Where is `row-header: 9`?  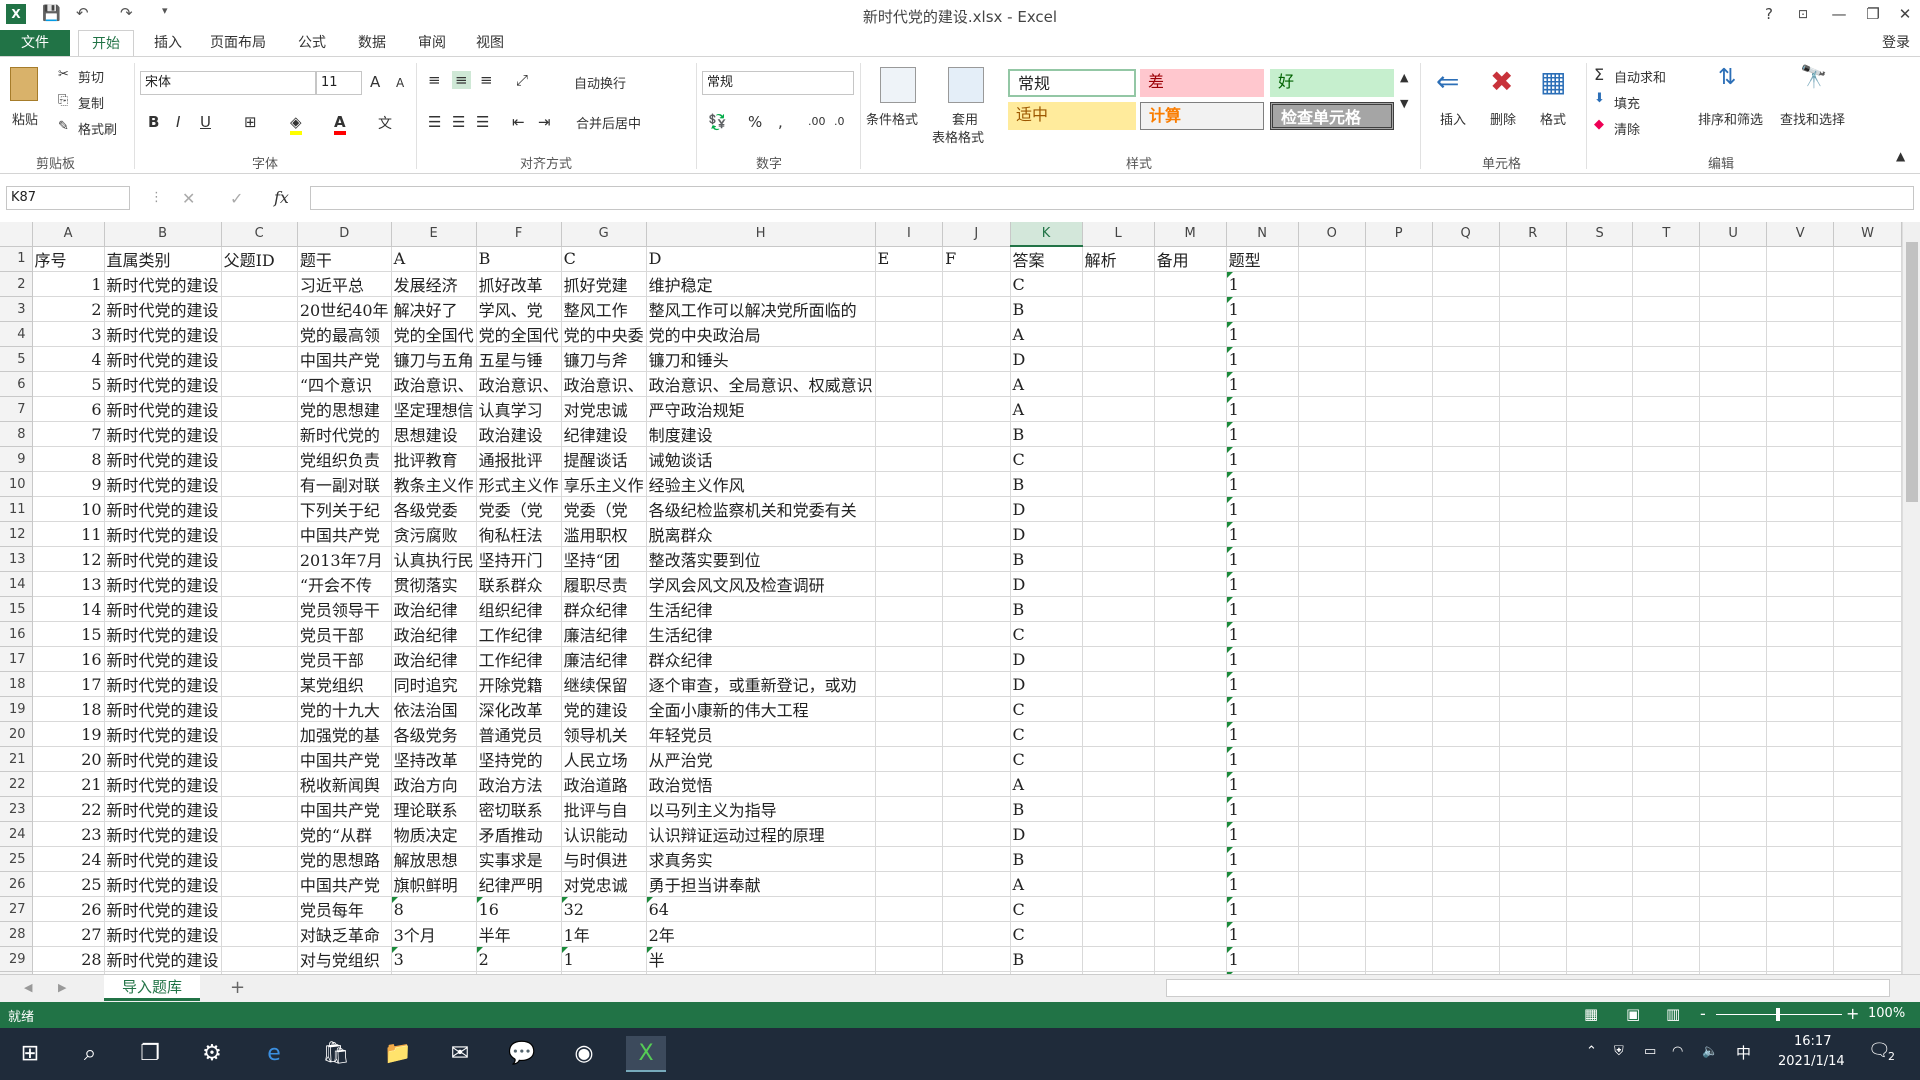 row-header: 9 is located at coordinates (16, 459).